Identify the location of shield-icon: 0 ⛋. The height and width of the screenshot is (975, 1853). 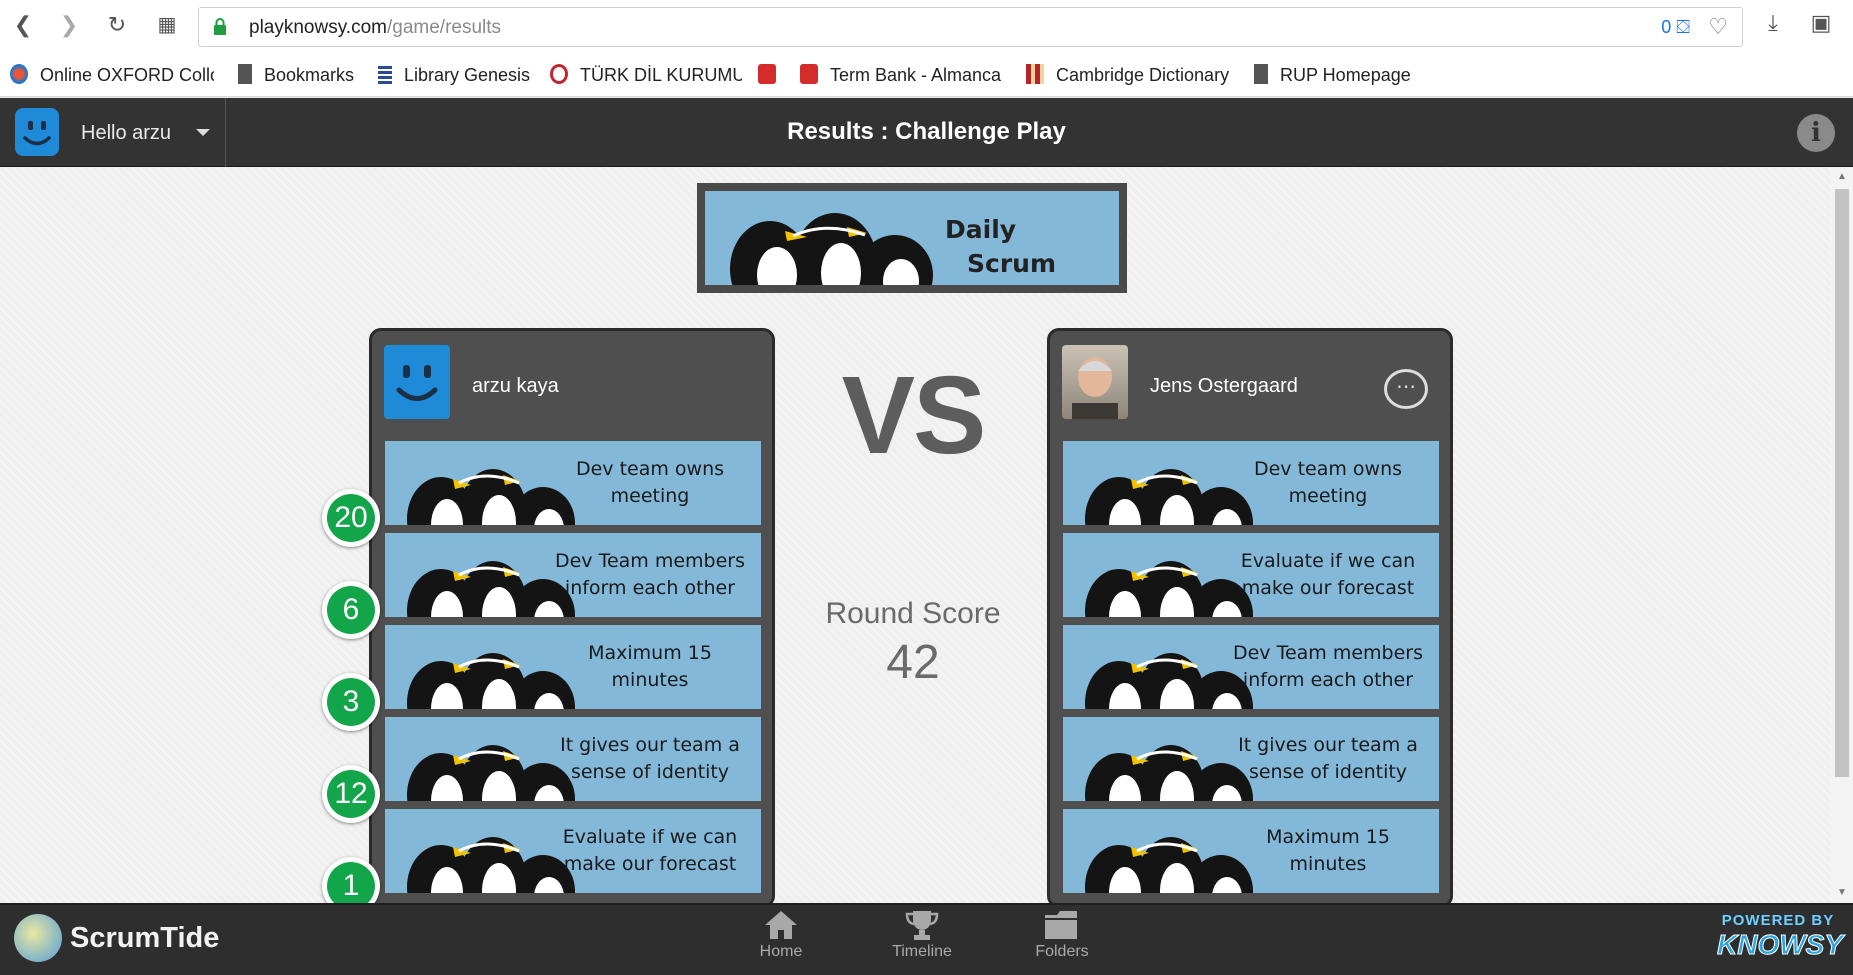
(1675, 27).